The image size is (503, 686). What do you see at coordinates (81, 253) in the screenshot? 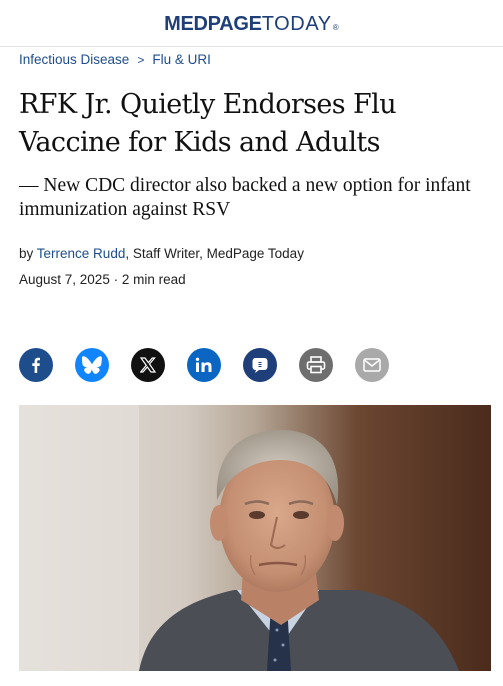
I see `author-link: Terrence Rudd` at bounding box center [81, 253].